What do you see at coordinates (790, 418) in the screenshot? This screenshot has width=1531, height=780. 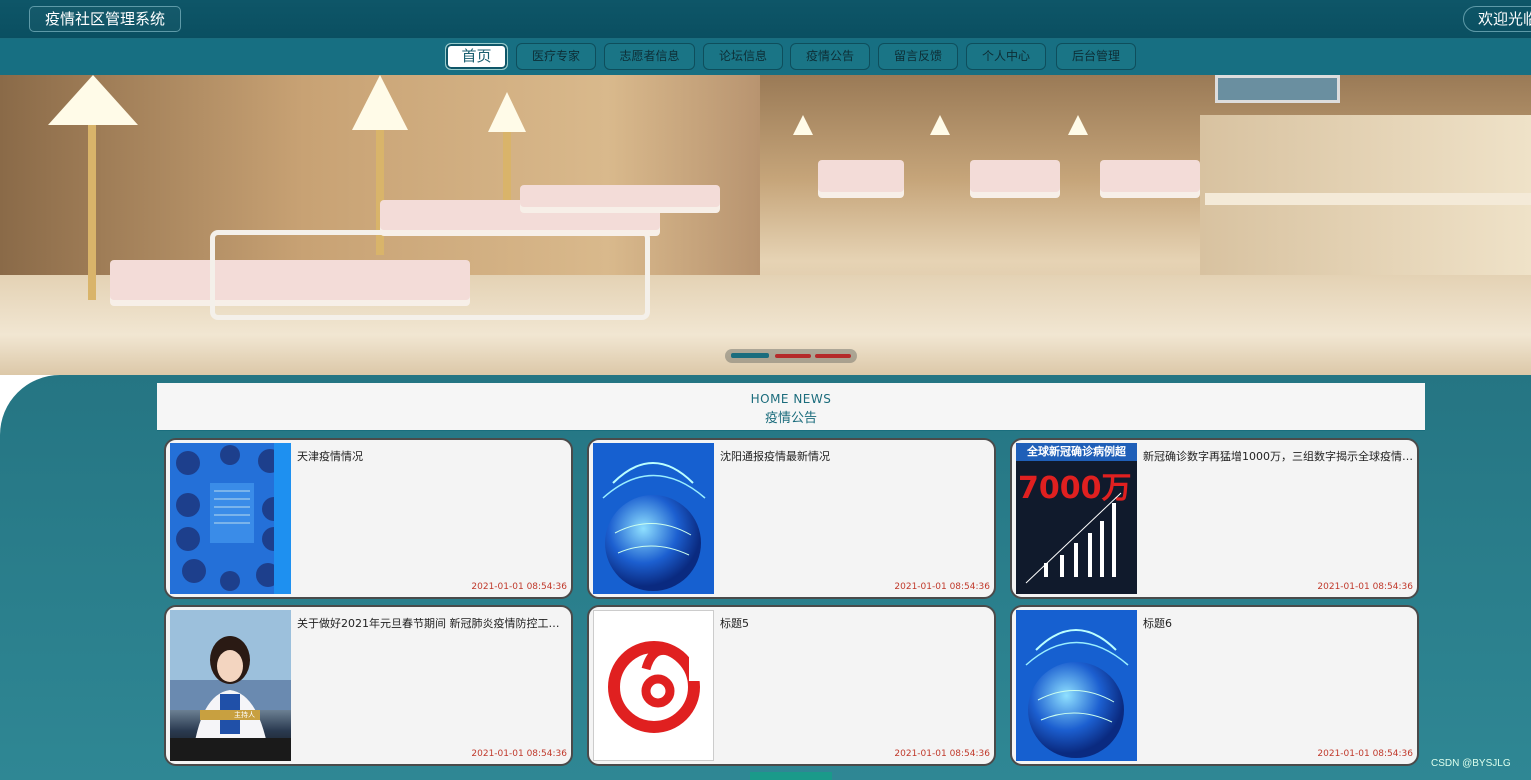 I see `section-title-cn: 疫情公告` at bounding box center [790, 418].